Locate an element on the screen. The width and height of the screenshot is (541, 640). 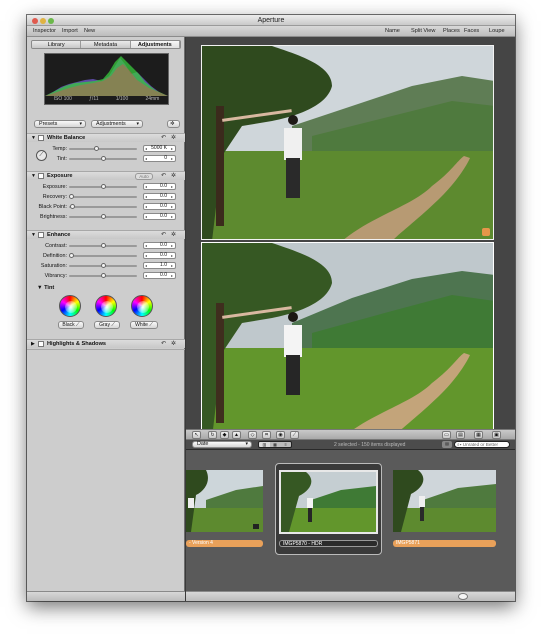
white-eyedropper-button: White ⟋ is located at coordinates (144, 325).